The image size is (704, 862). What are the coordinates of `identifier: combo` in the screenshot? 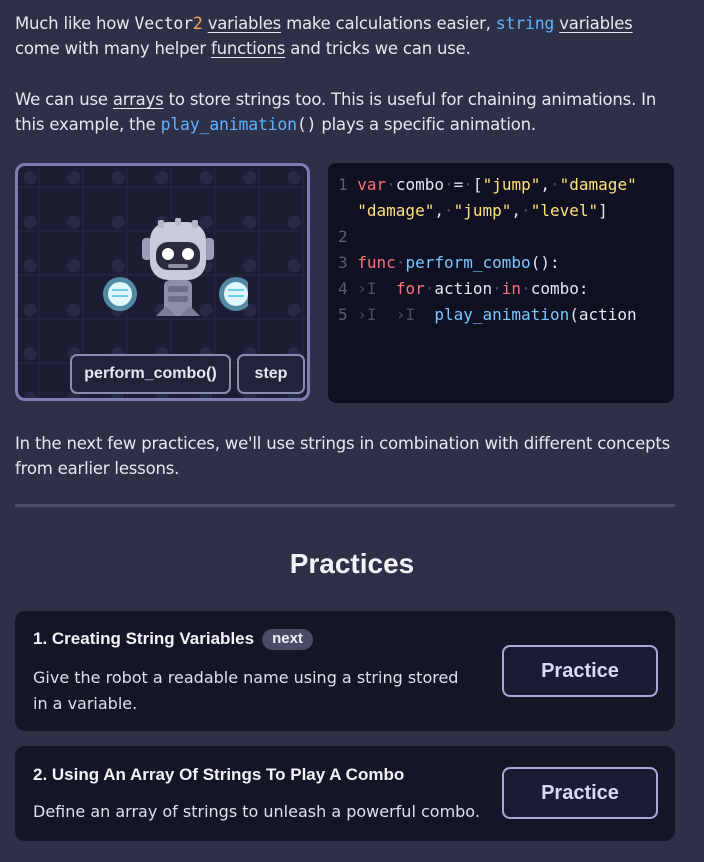 It's located at (419, 184).